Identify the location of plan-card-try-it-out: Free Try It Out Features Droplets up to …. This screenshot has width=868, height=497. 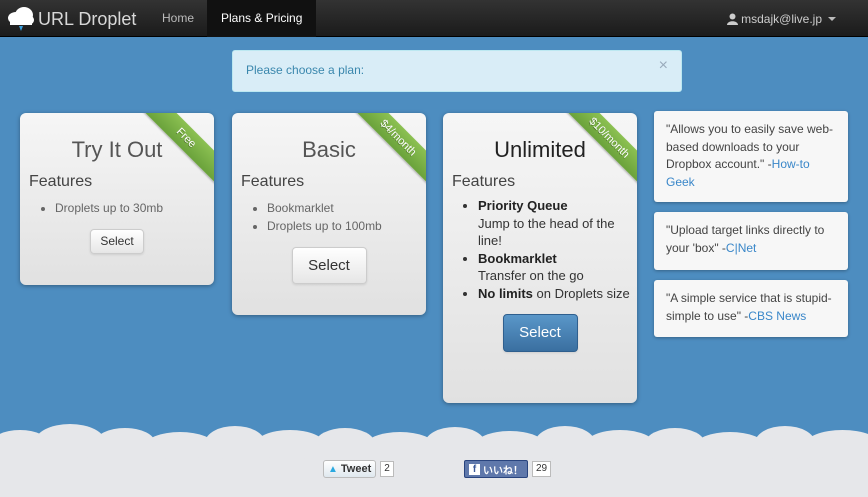
(117, 199).